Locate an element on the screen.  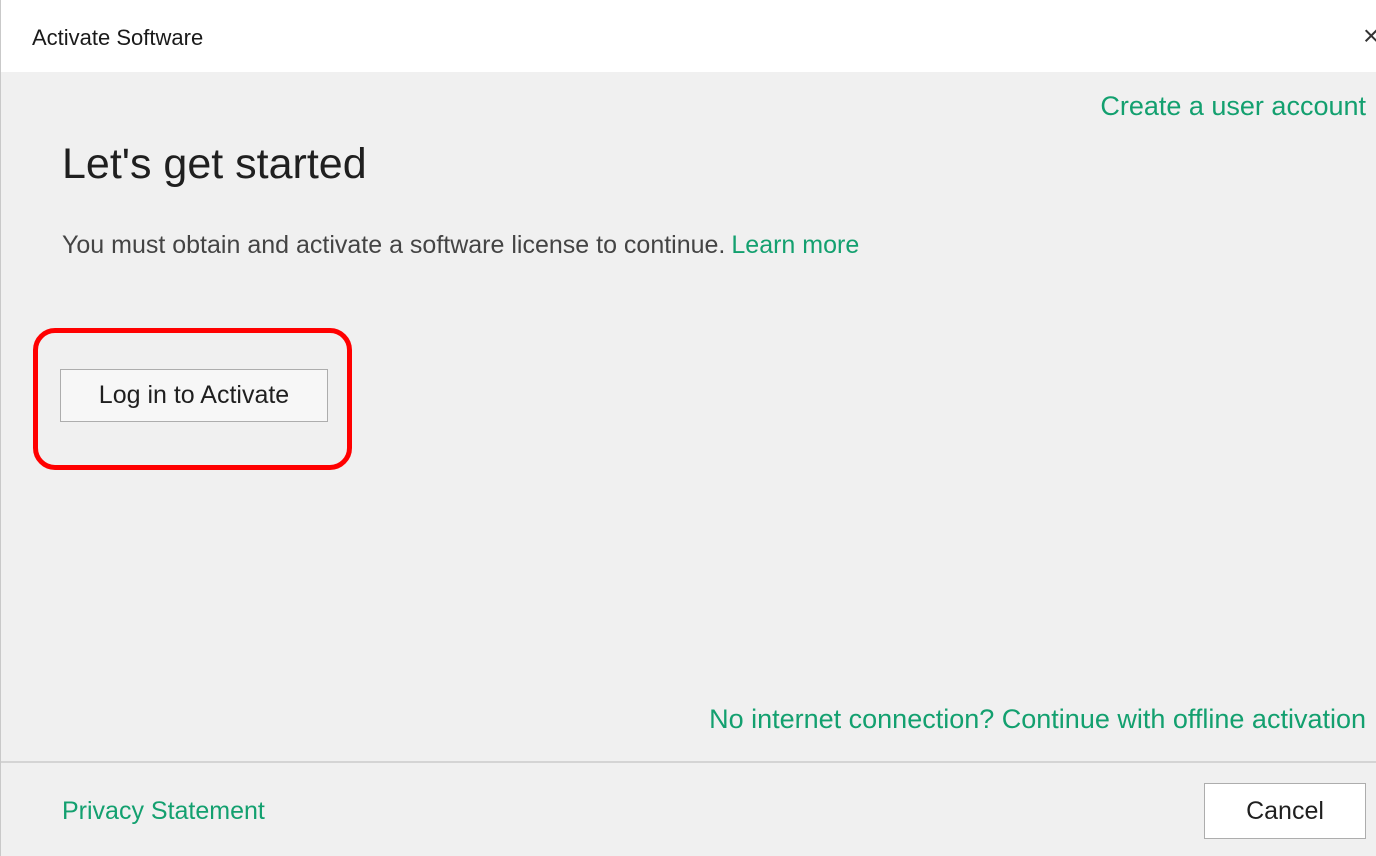
privacy-statement-link: Privacy Statement is located at coordinates (163, 811).